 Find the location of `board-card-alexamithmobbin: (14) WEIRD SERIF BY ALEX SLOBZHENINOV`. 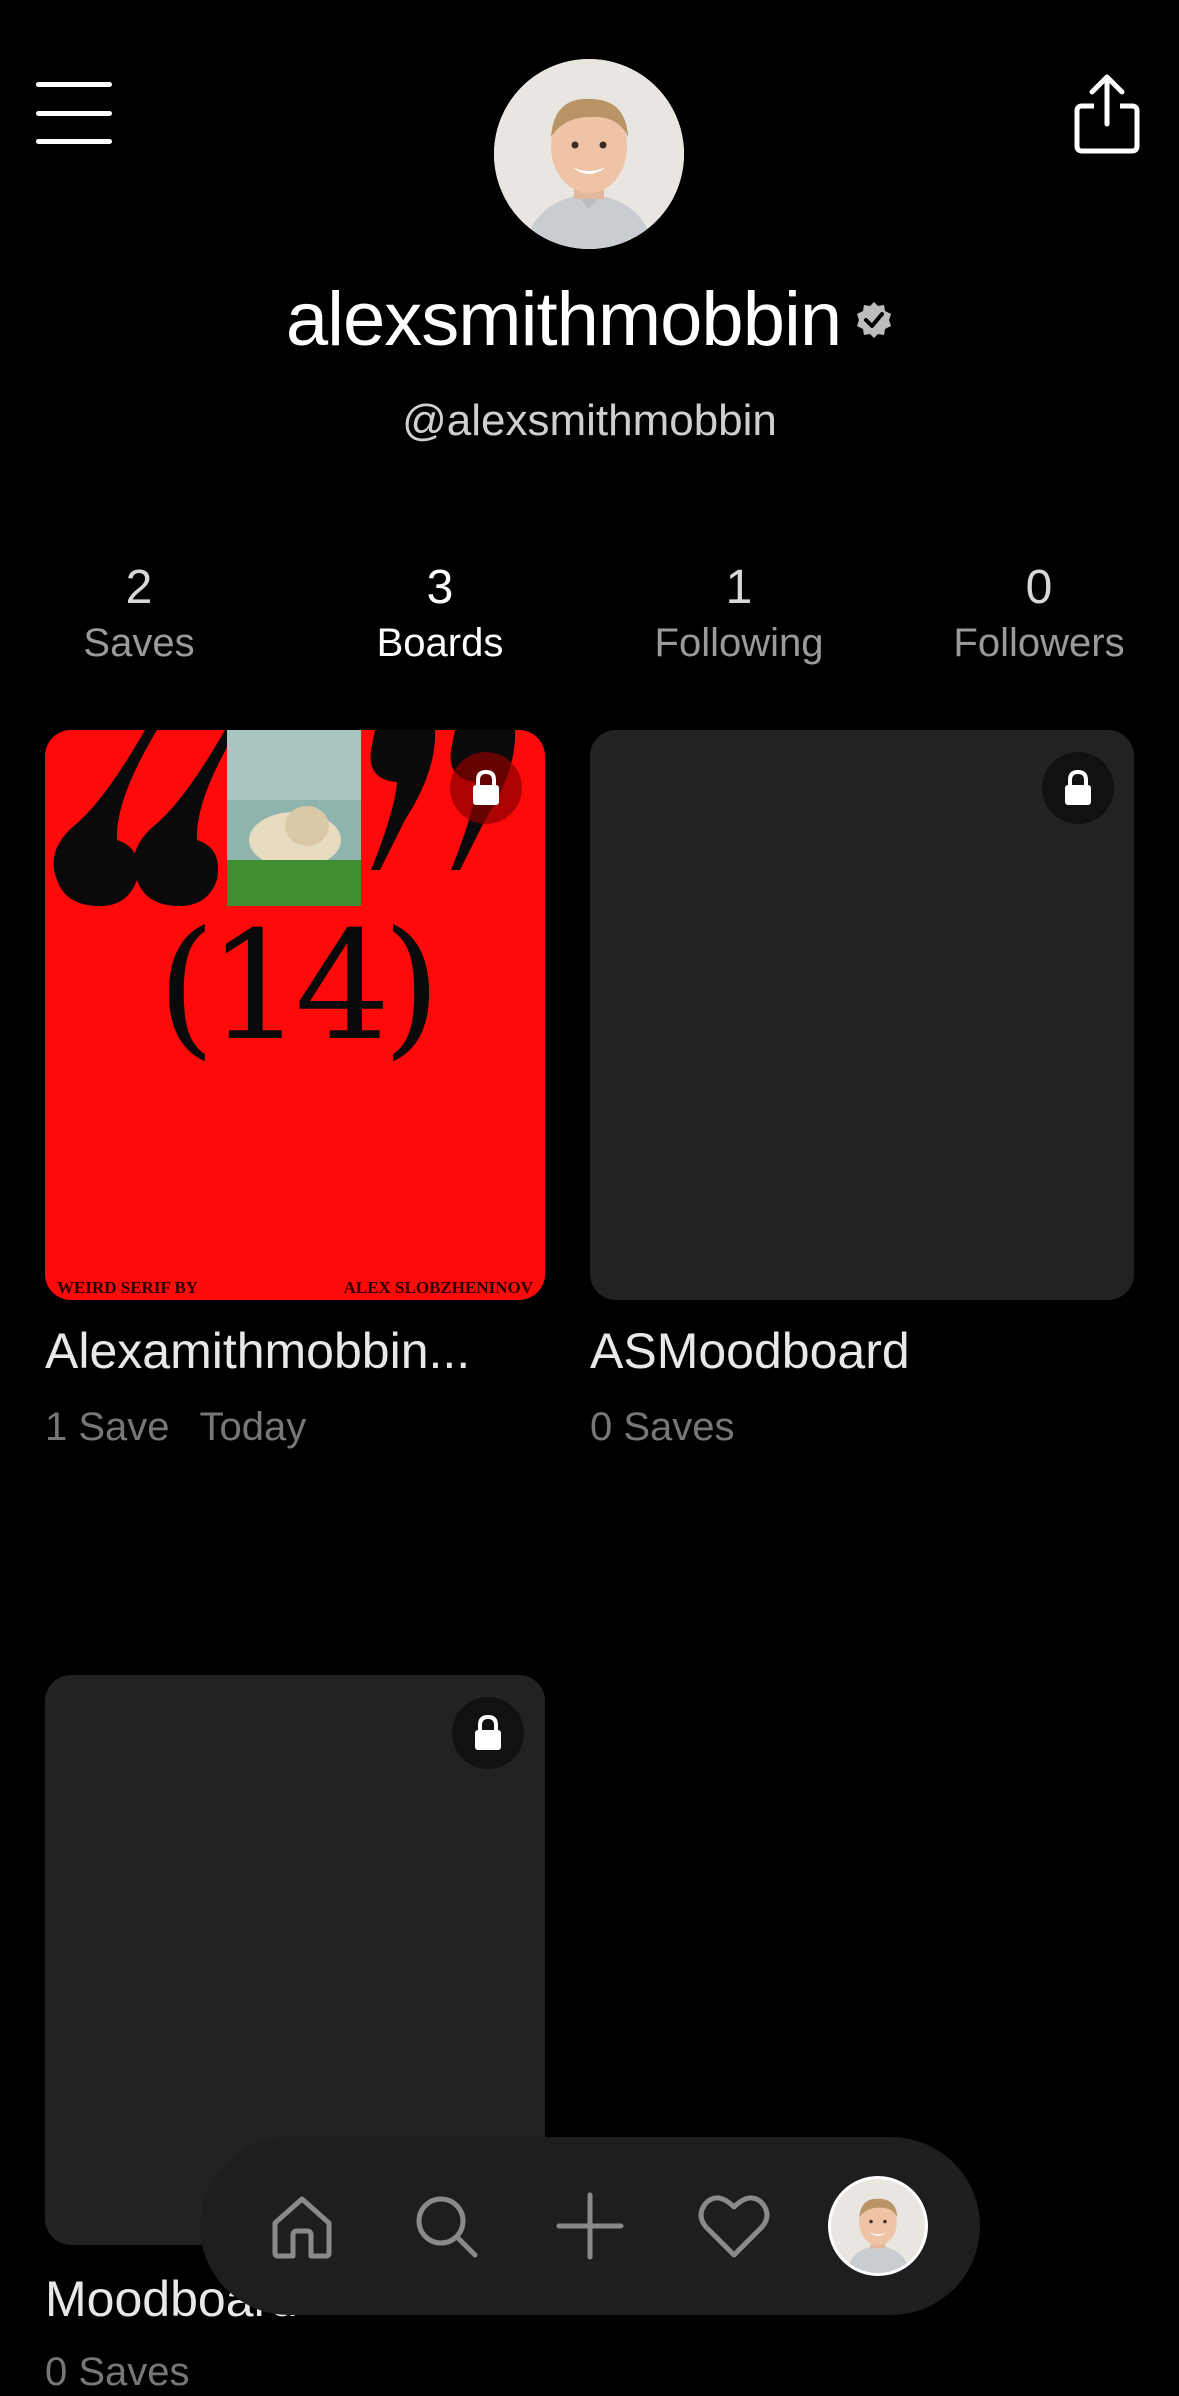

board-card-alexamithmobbin: (14) WEIRD SERIF BY ALEX SLOBZHENINOV is located at coordinates (295, 1015).